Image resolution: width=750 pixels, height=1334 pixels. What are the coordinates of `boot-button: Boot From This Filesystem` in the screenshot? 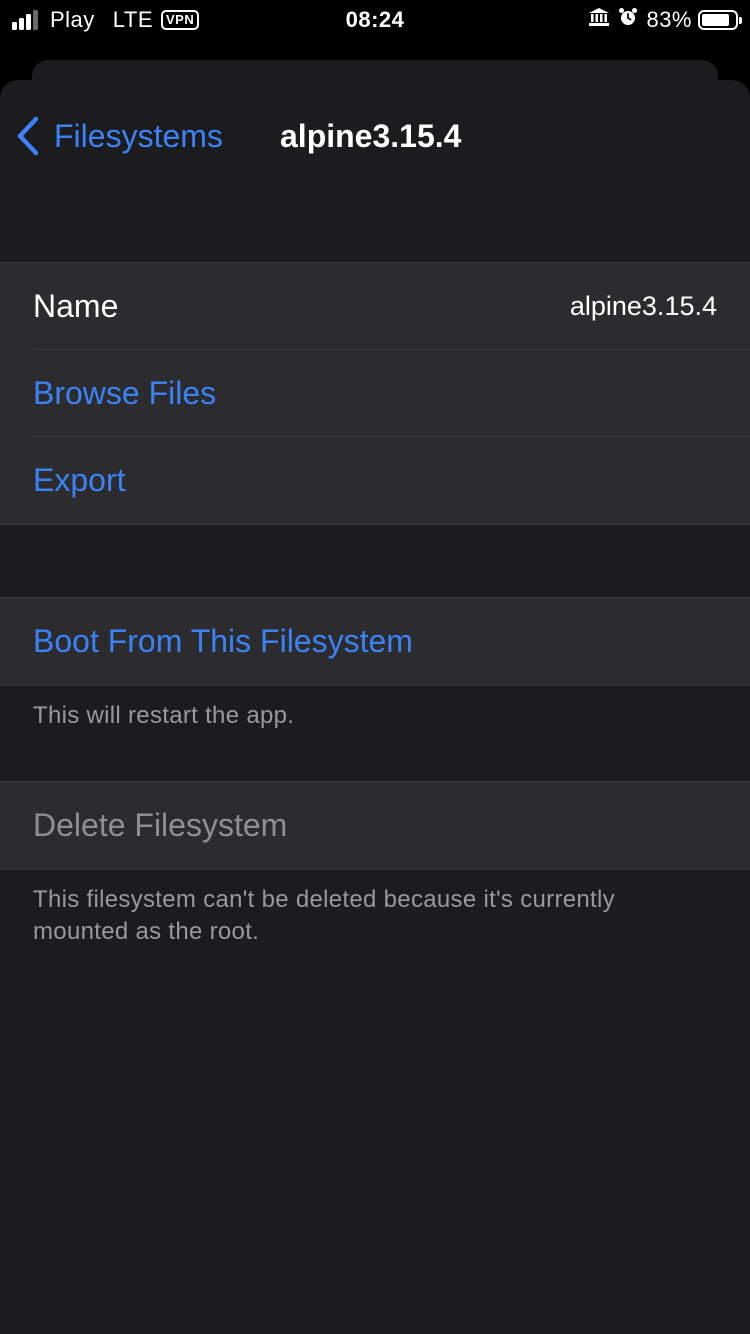 It's located at (391, 641).